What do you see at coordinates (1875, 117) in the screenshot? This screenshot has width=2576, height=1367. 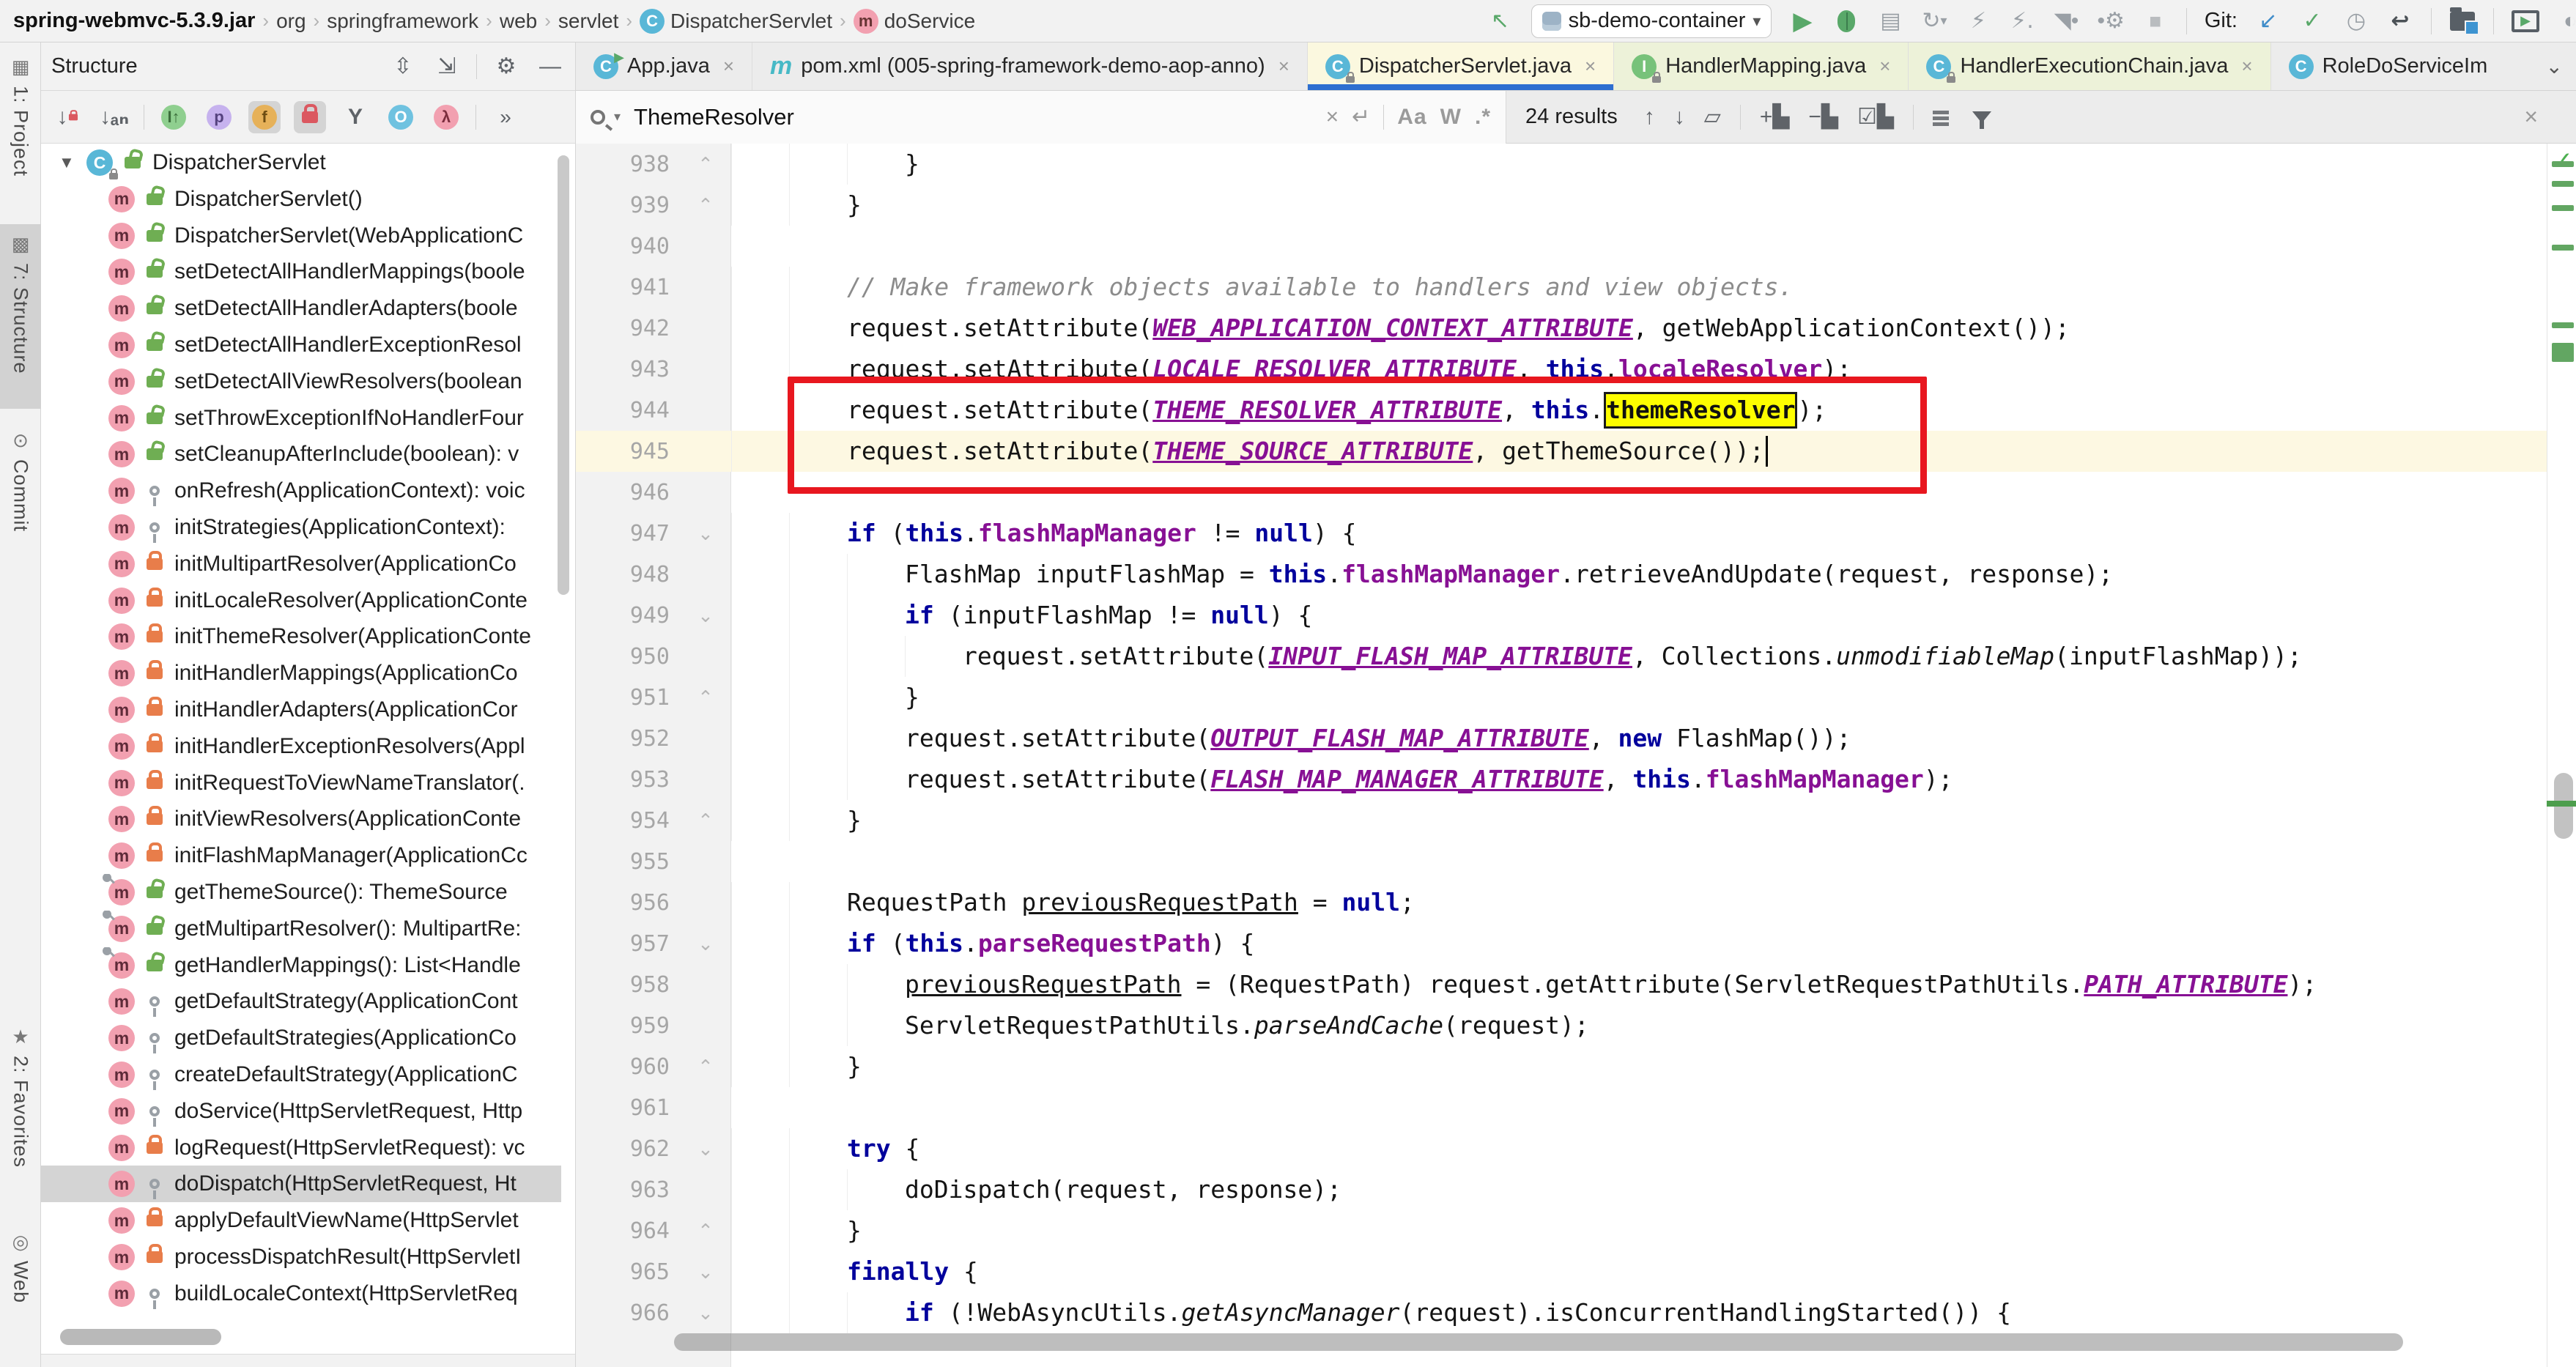 I see `select-all-occurrences-icon: ☑▙` at bounding box center [1875, 117].